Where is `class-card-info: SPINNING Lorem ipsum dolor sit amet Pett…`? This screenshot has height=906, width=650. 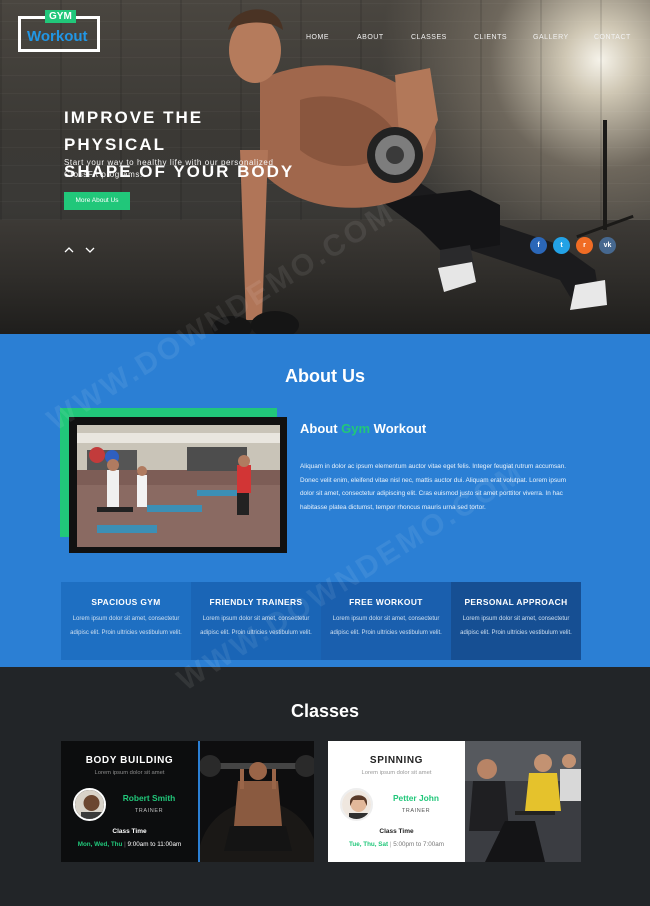 class-card-info: SPINNING Lorem ipsum dolor sit amet Pett… is located at coordinates (396, 801).